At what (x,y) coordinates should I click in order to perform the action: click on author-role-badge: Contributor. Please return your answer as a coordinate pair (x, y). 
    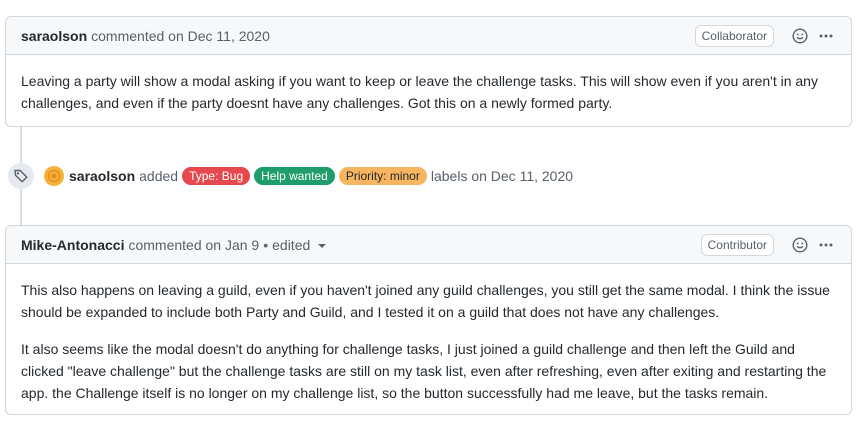
    Looking at the image, I should click on (737, 244).